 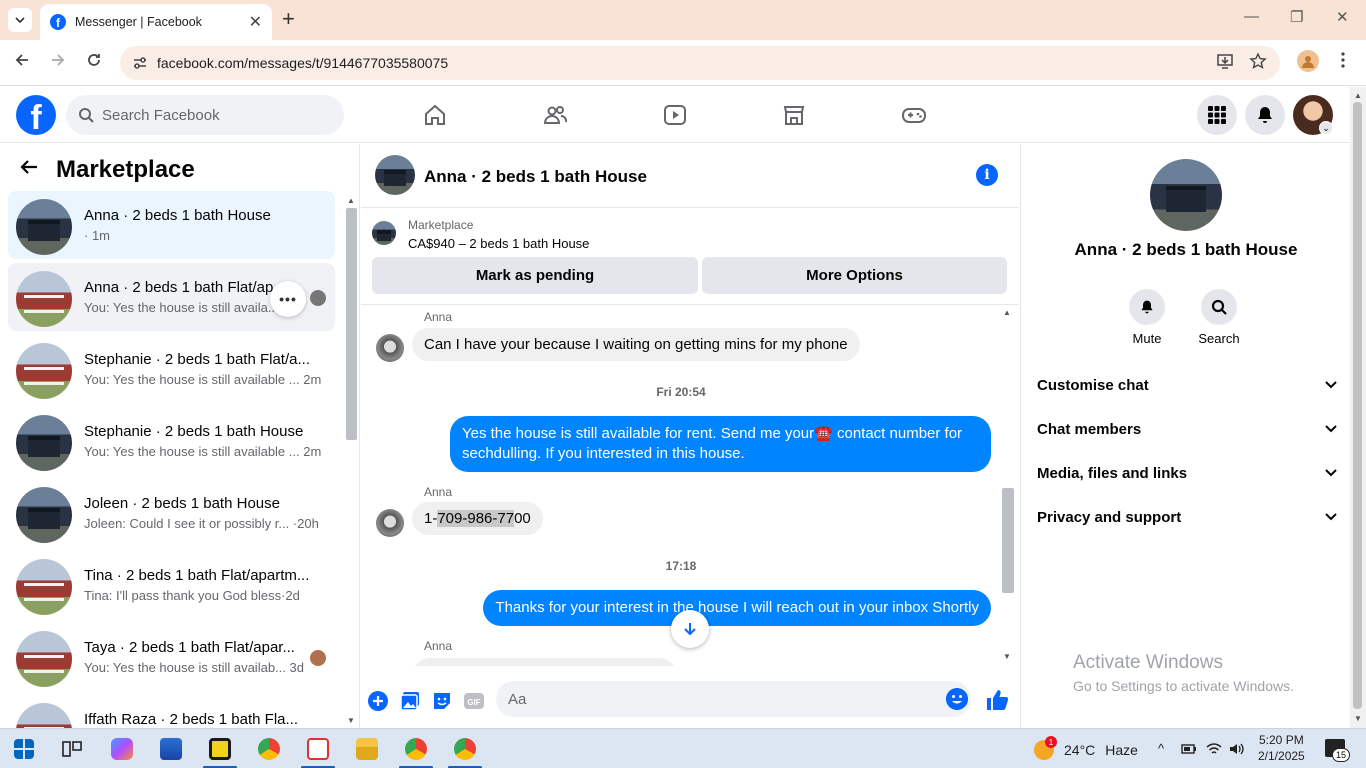 I want to click on svg-text: GIF, so click(x=473, y=702).